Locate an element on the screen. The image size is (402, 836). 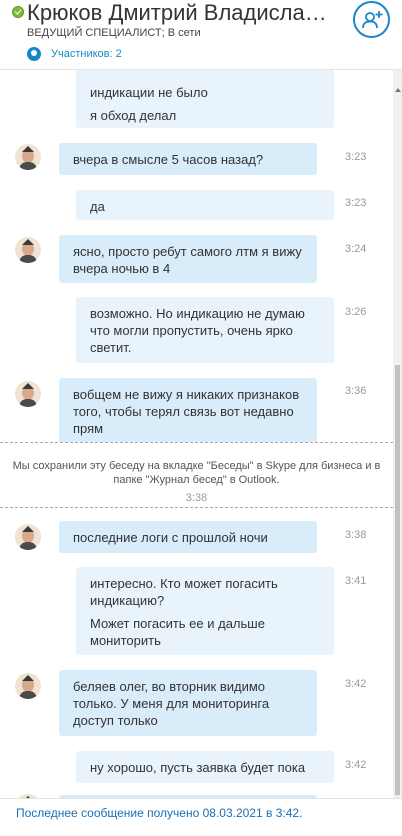
message-bubble: ну хорошо, пусть заявка будет пока is located at coordinates (205, 767).